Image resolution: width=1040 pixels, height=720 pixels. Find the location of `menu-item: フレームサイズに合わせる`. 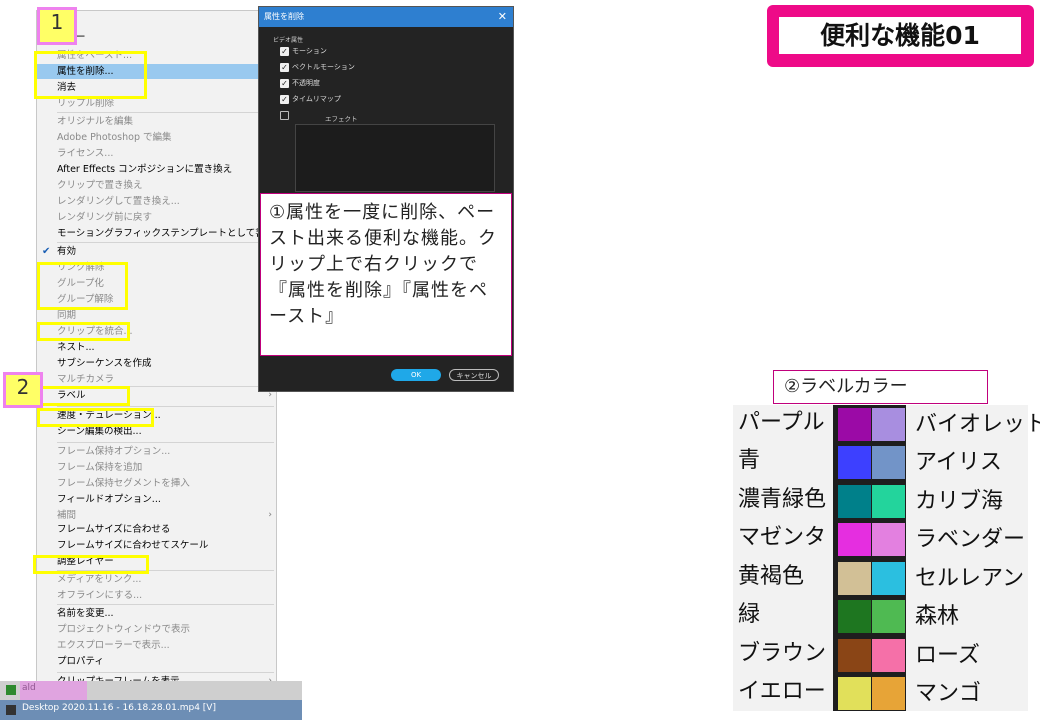

menu-item: フレームサイズに合わせる is located at coordinates (156, 529).